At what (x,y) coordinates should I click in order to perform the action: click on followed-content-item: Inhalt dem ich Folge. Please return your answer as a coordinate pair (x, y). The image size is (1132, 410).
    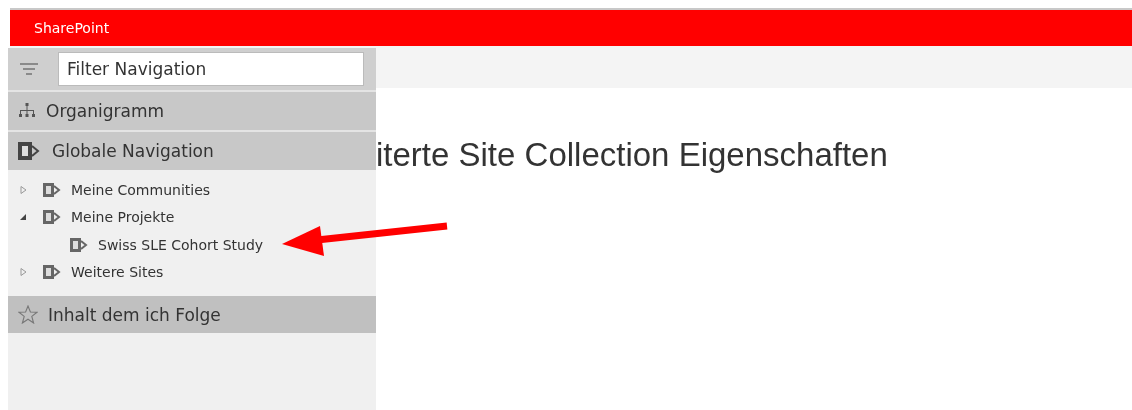
    Looking at the image, I should click on (192, 314).